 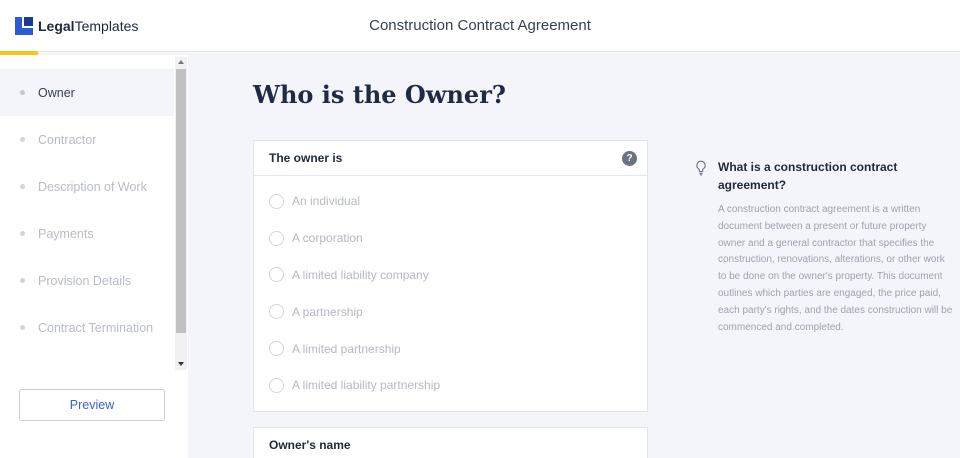 I want to click on sidebar-item-provision-details: Provision Details, so click(x=87, y=280).